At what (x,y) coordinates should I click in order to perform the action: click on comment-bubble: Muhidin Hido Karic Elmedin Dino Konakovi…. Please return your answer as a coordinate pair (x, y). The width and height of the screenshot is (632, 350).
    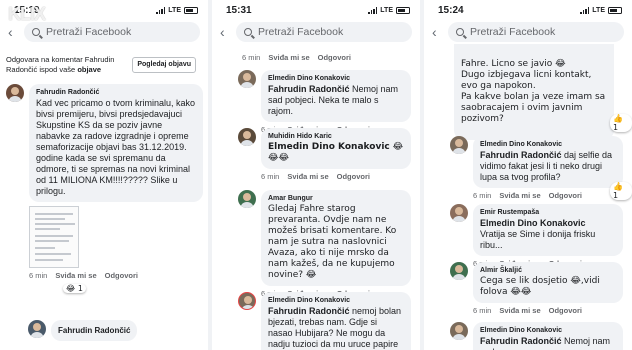
    Looking at the image, I should click on (336, 148).